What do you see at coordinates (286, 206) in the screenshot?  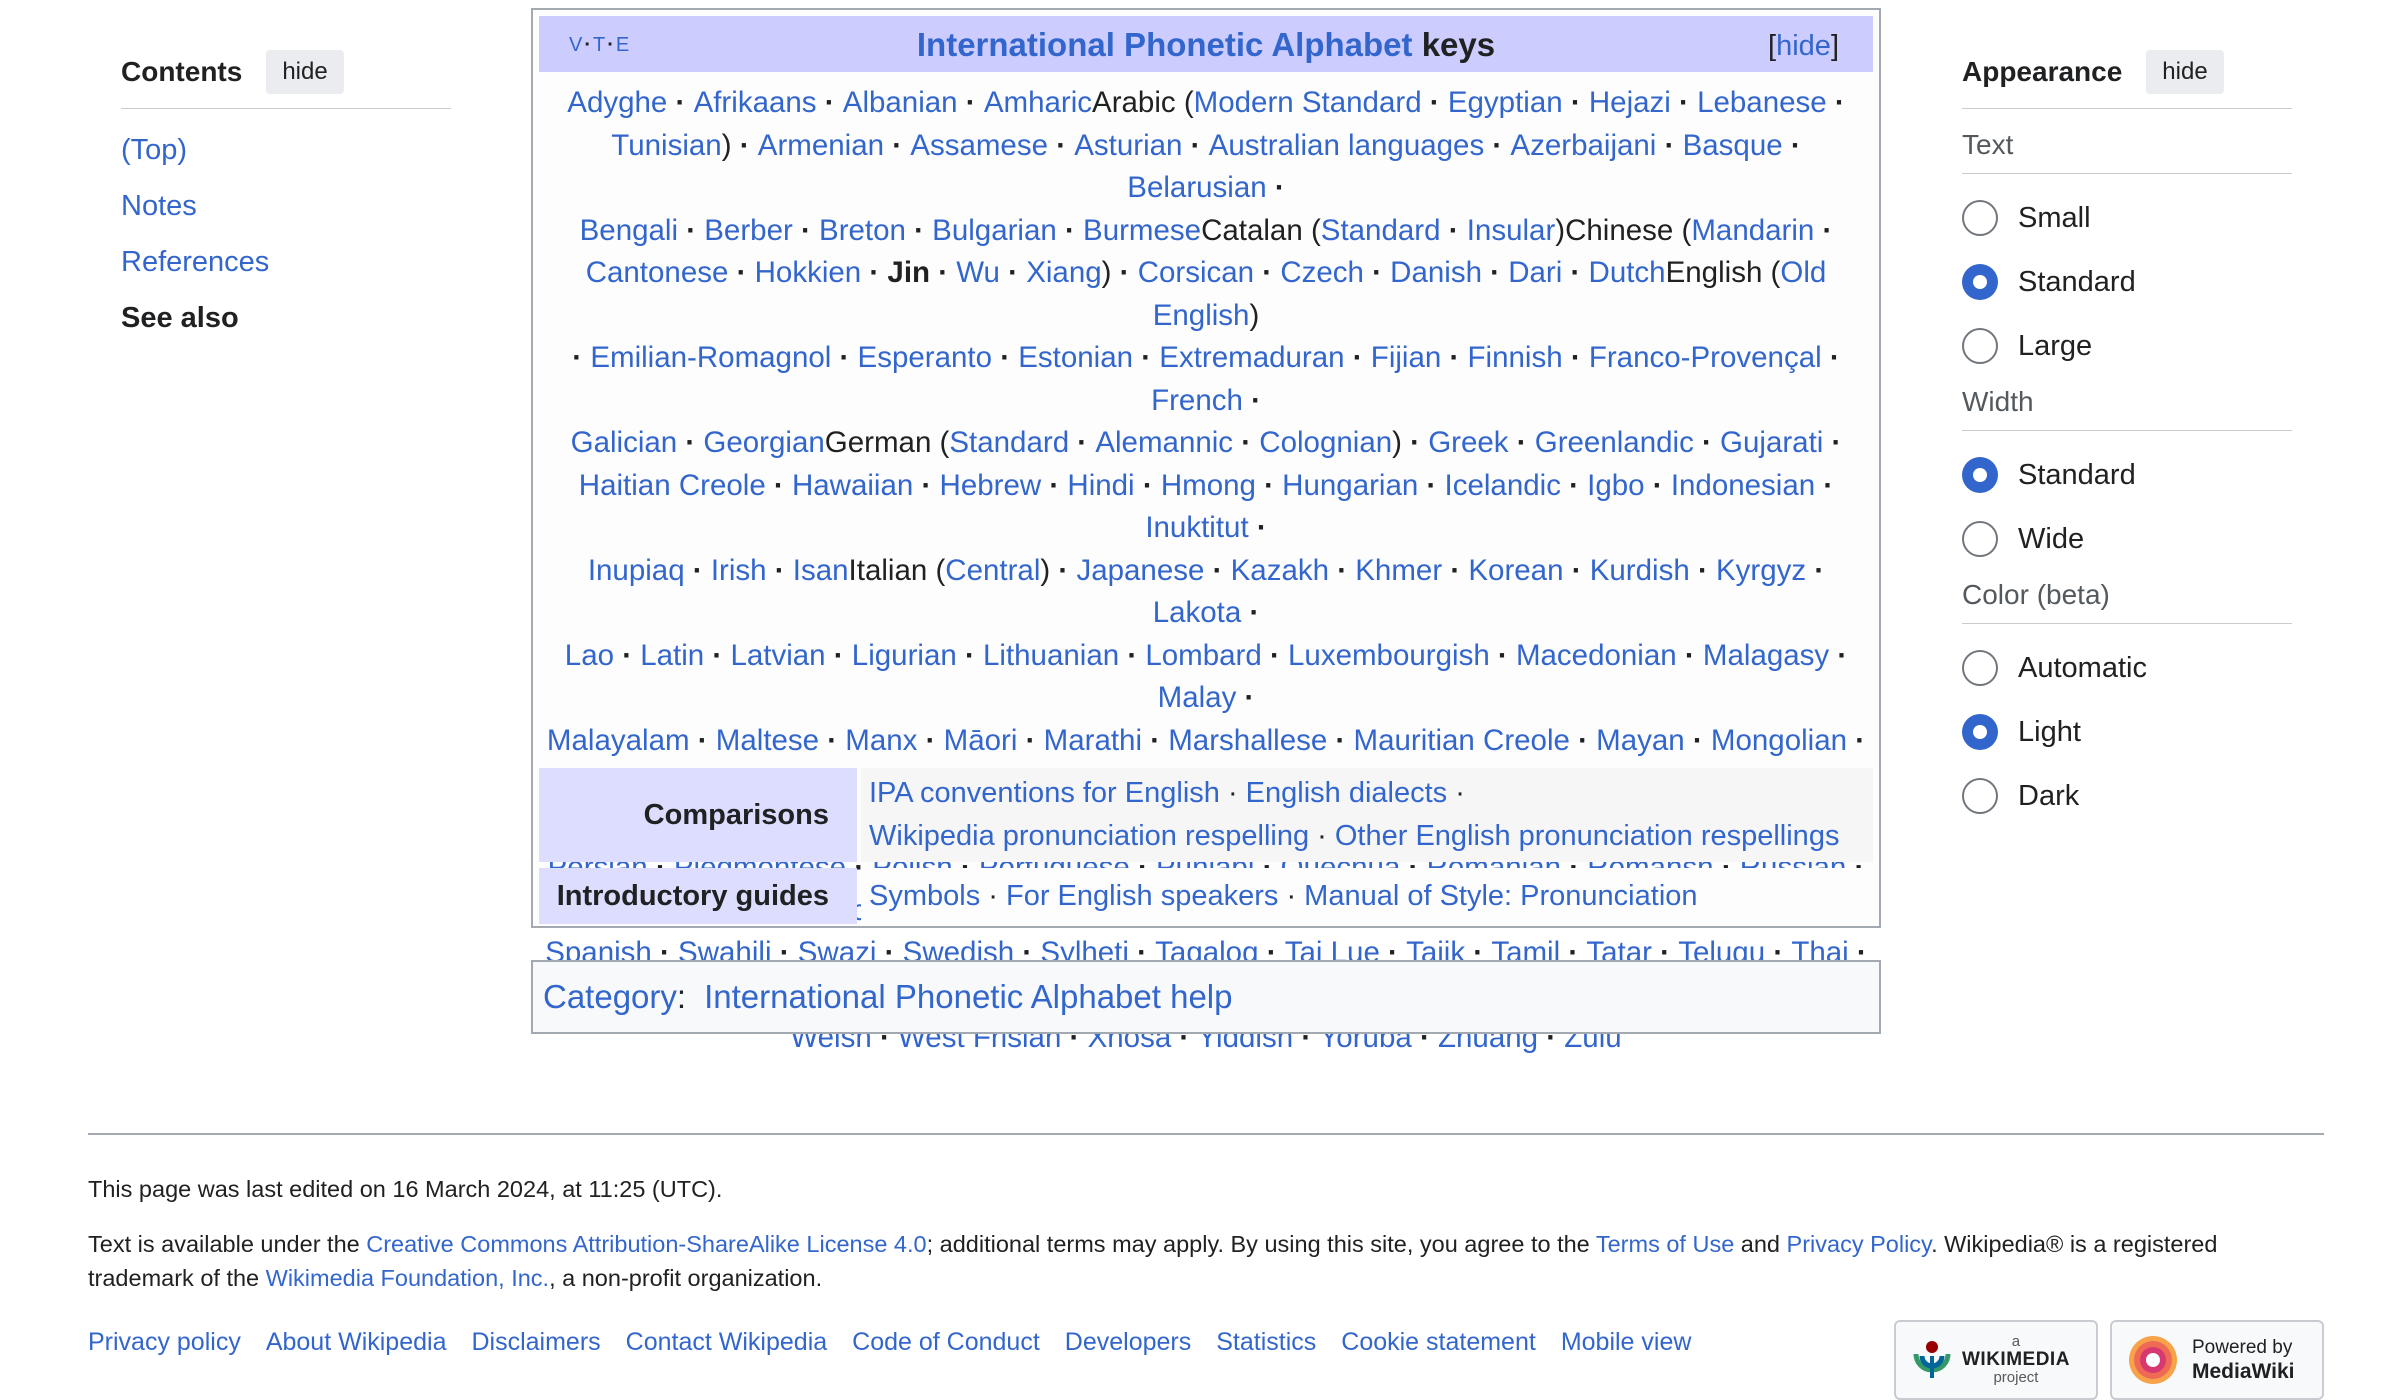 I see `toc-item-notes: Notes` at bounding box center [286, 206].